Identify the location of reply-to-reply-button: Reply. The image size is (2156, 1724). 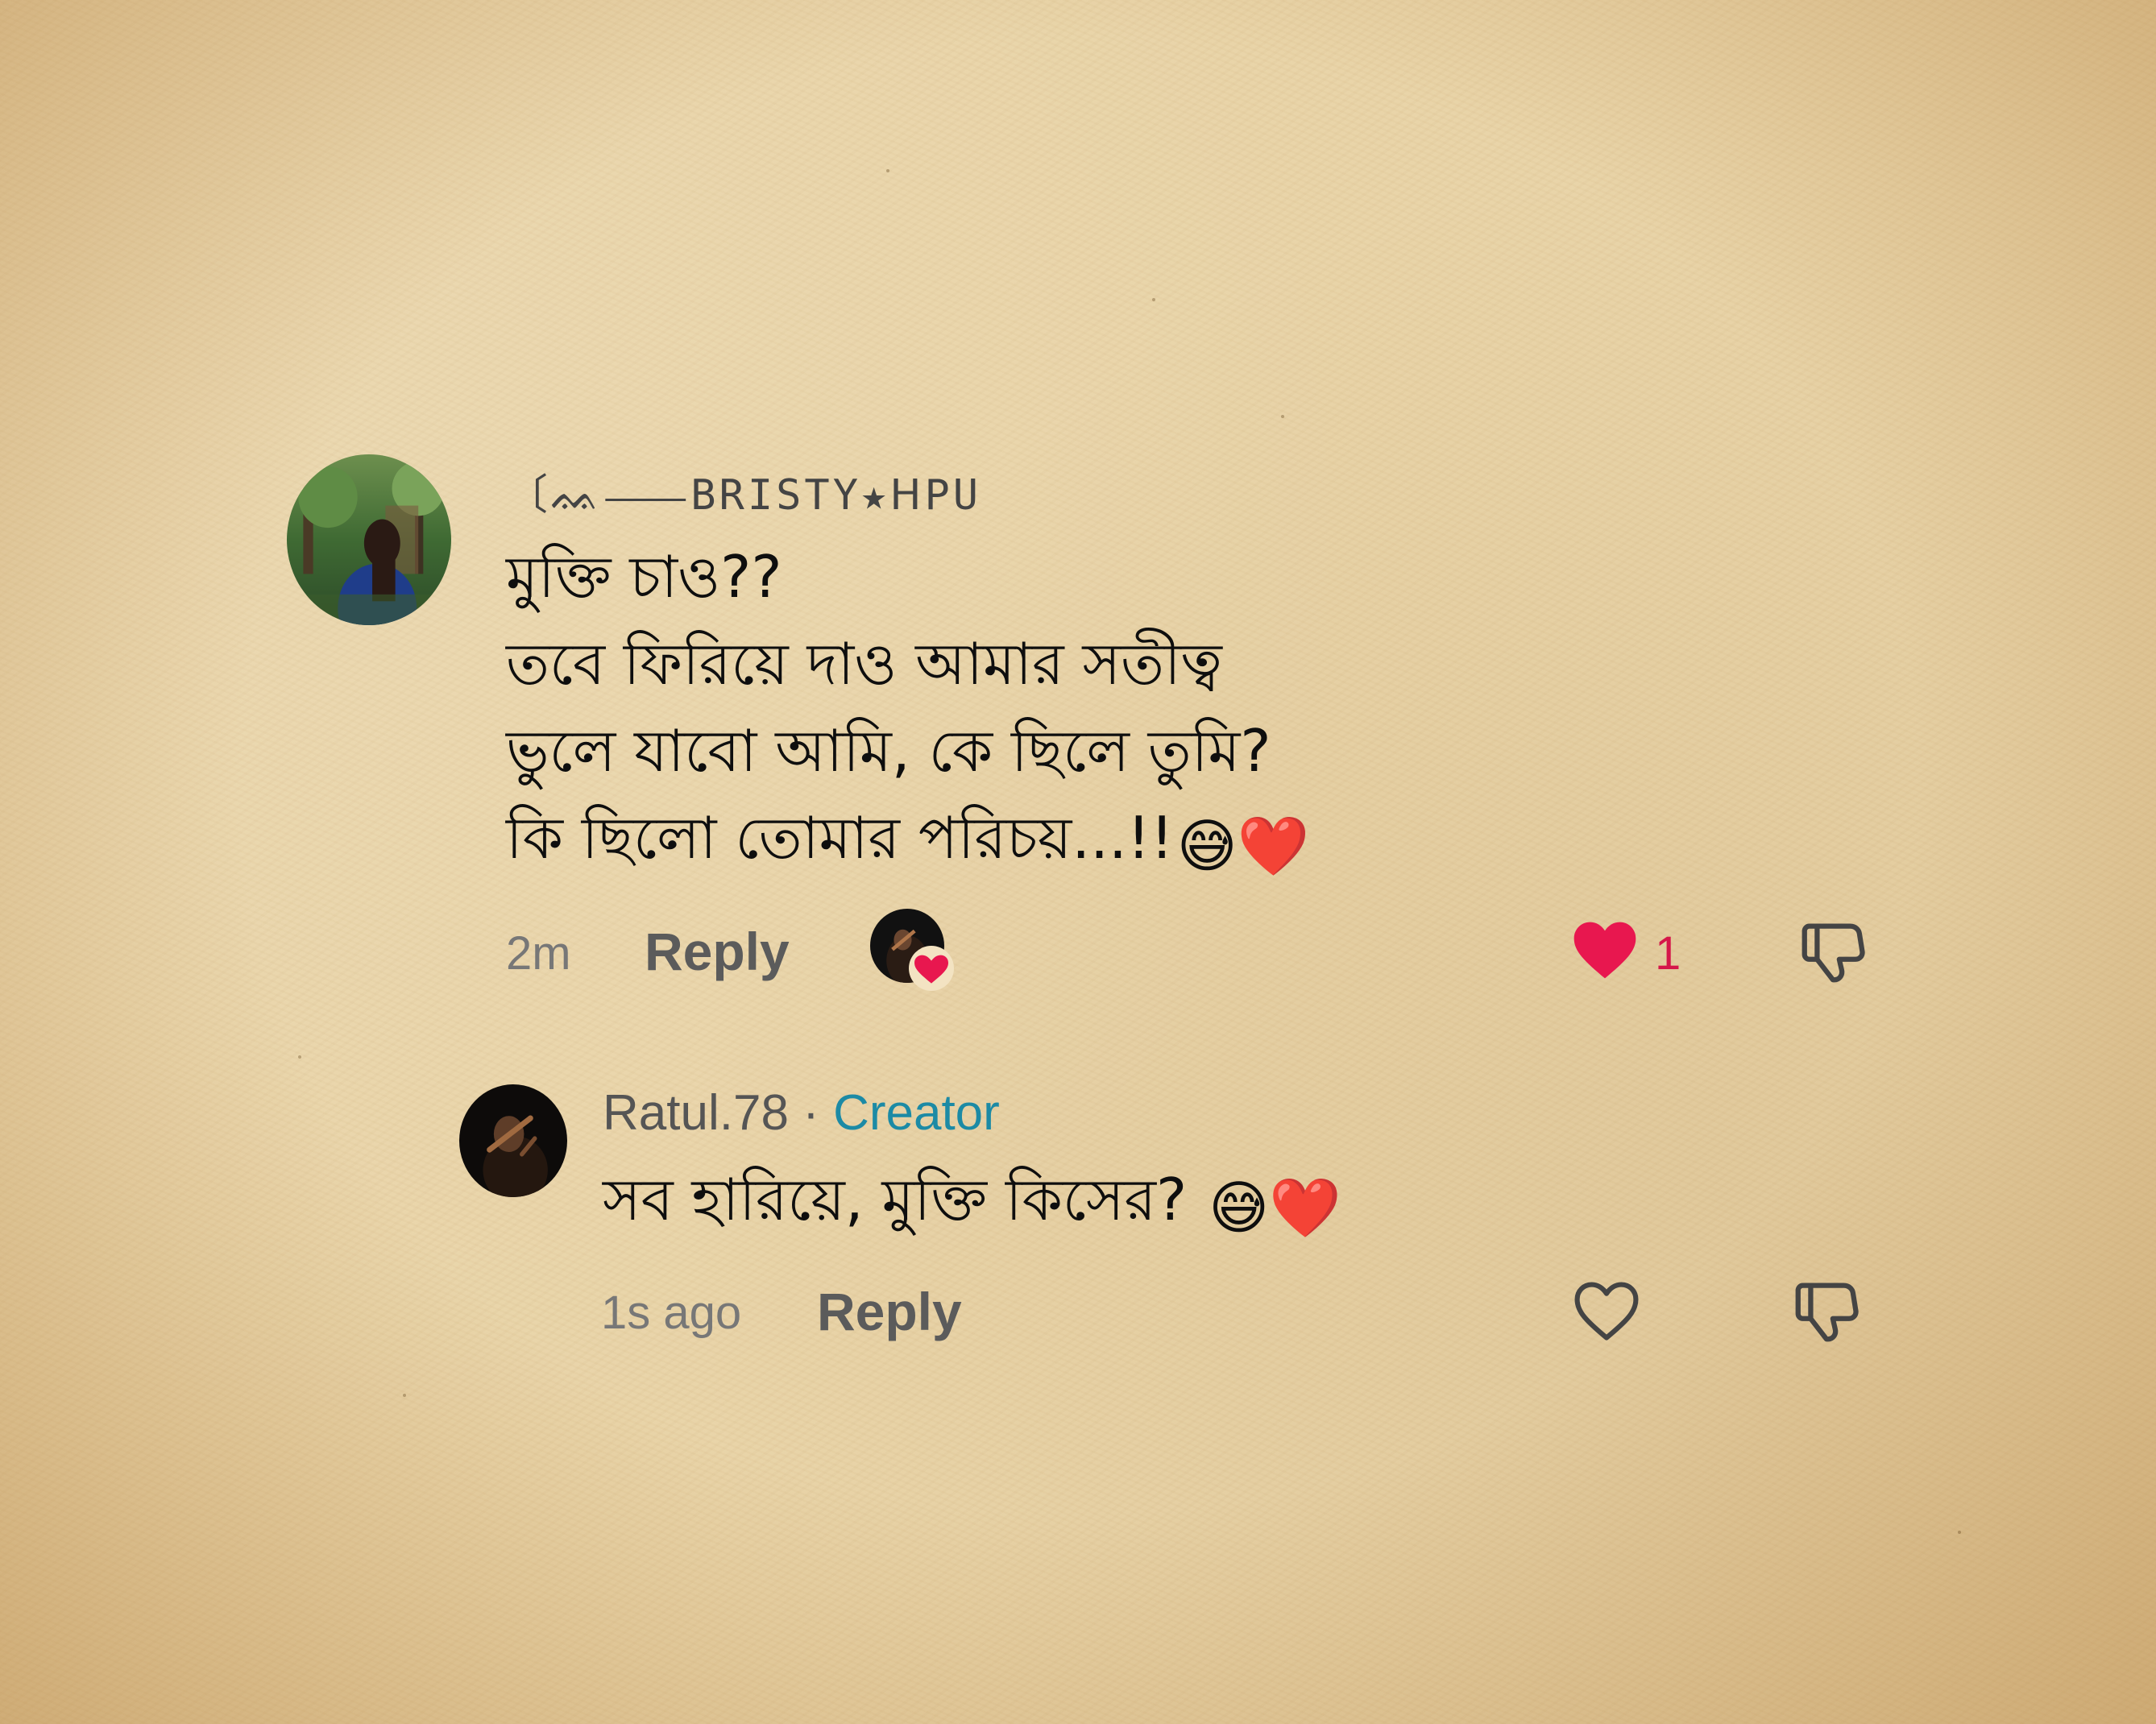
(889, 1312).